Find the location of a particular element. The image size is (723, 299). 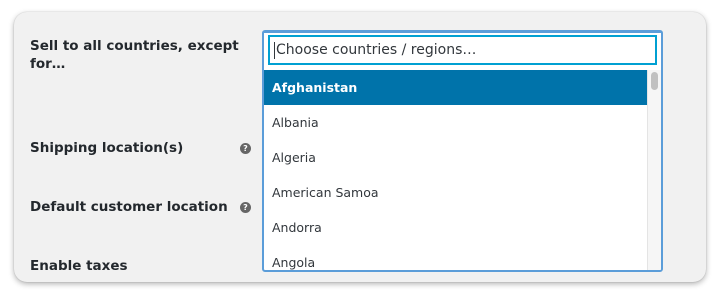

shipping-locations-label: Shipping location(s) is located at coordinates (107, 148).